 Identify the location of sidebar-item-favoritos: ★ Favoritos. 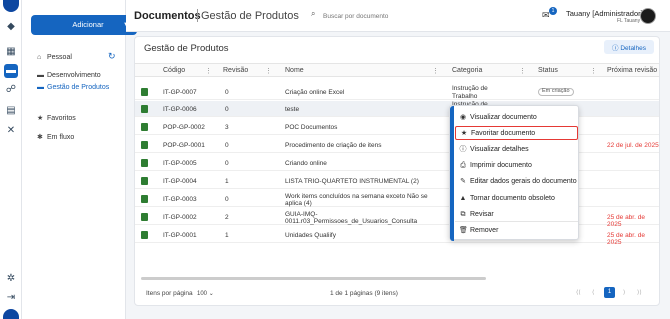
(56, 118).